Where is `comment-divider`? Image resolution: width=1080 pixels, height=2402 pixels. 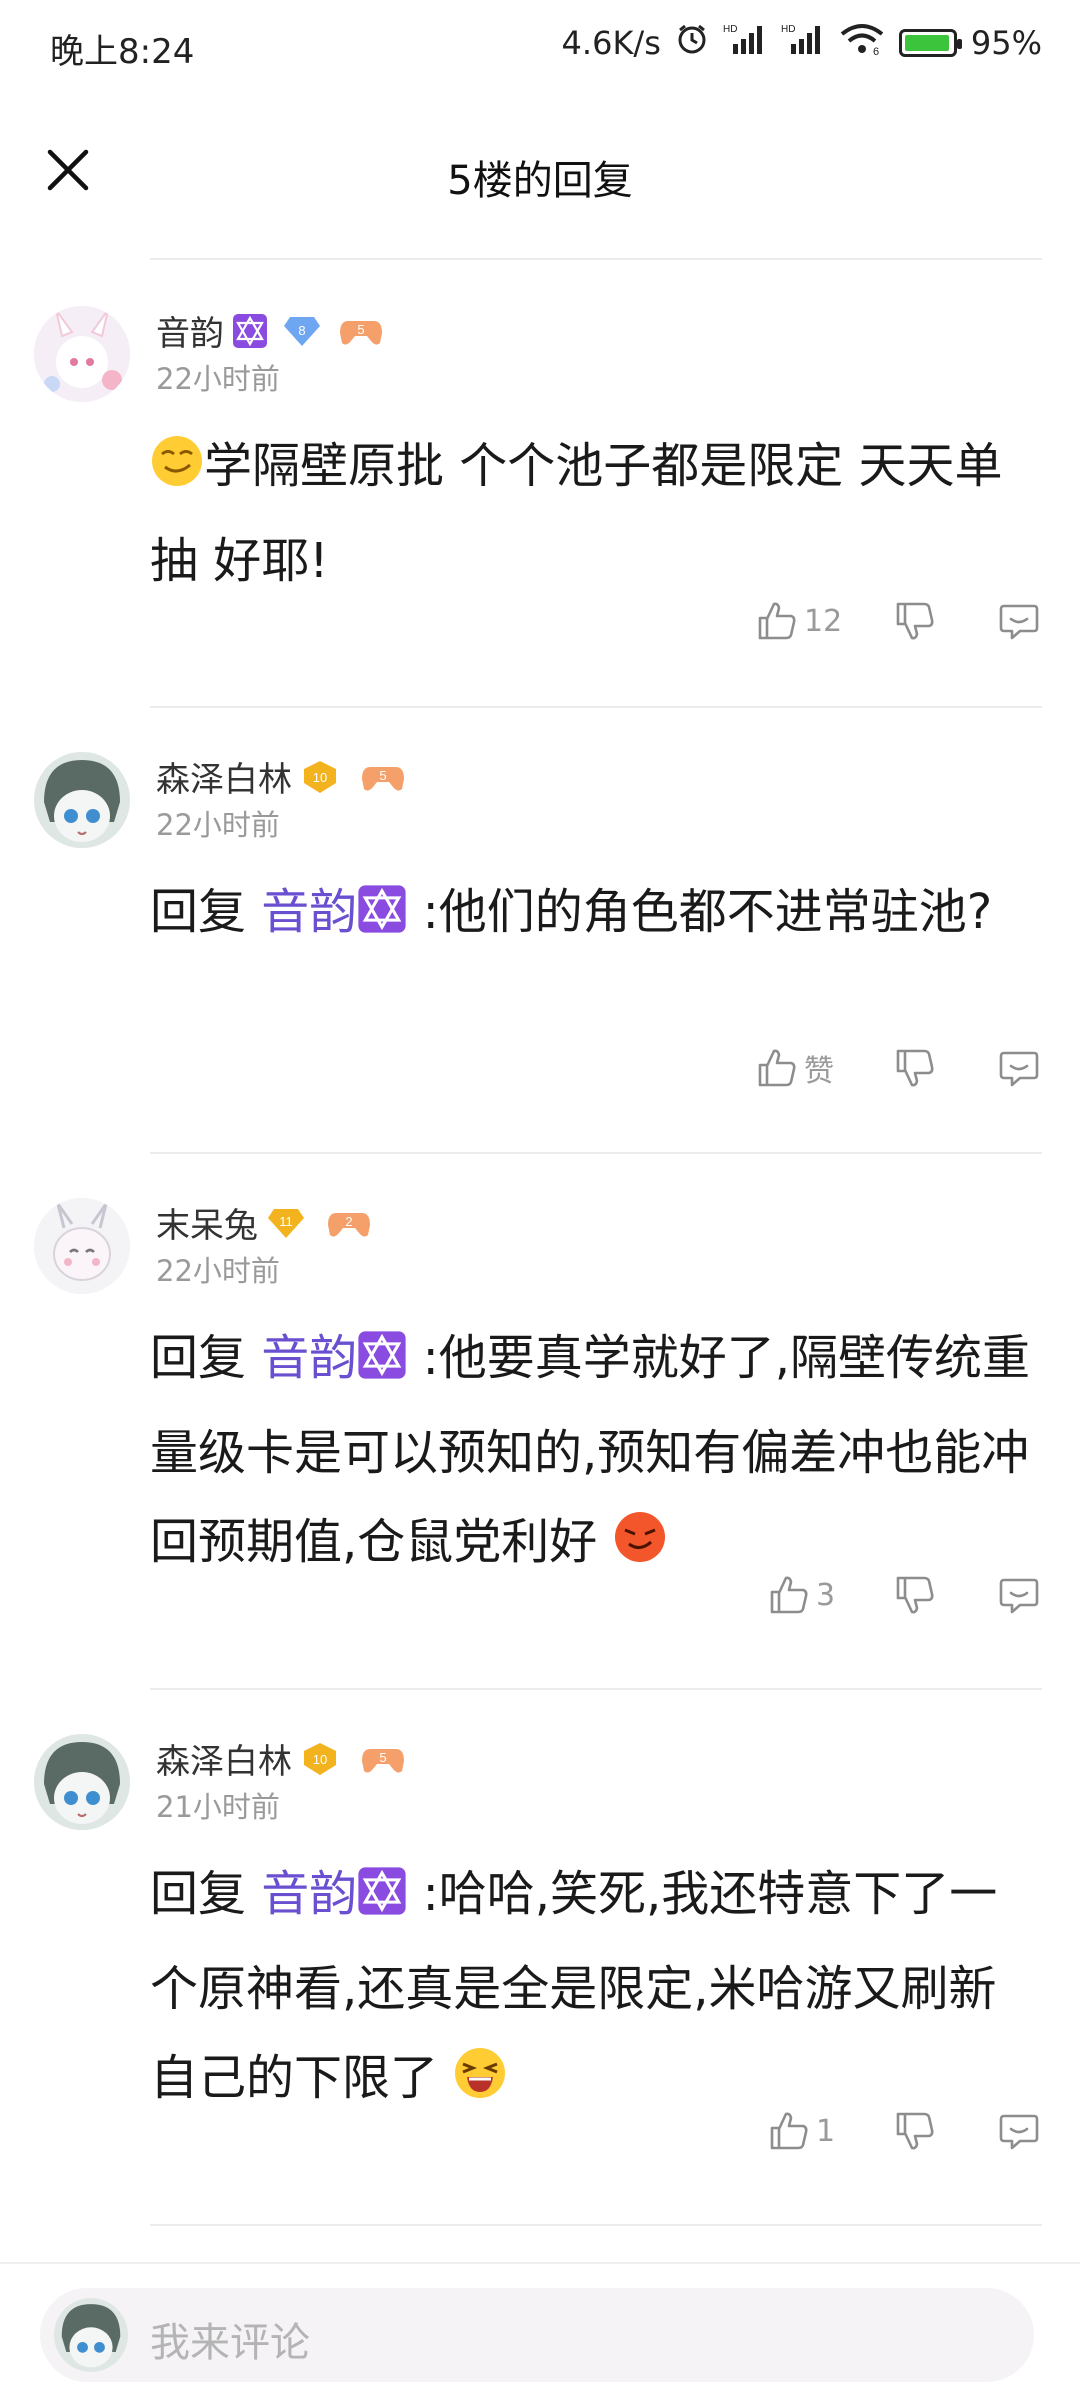 comment-divider is located at coordinates (596, 2225).